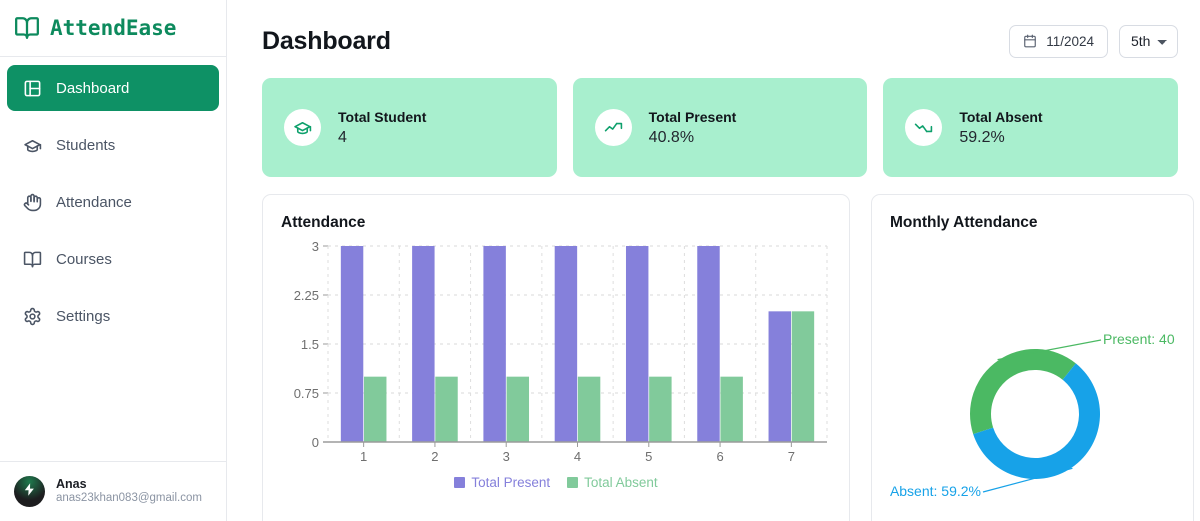 This screenshot has width=1200, height=521. I want to click on sidebar-item-courses: Courses, so click(113, 259).